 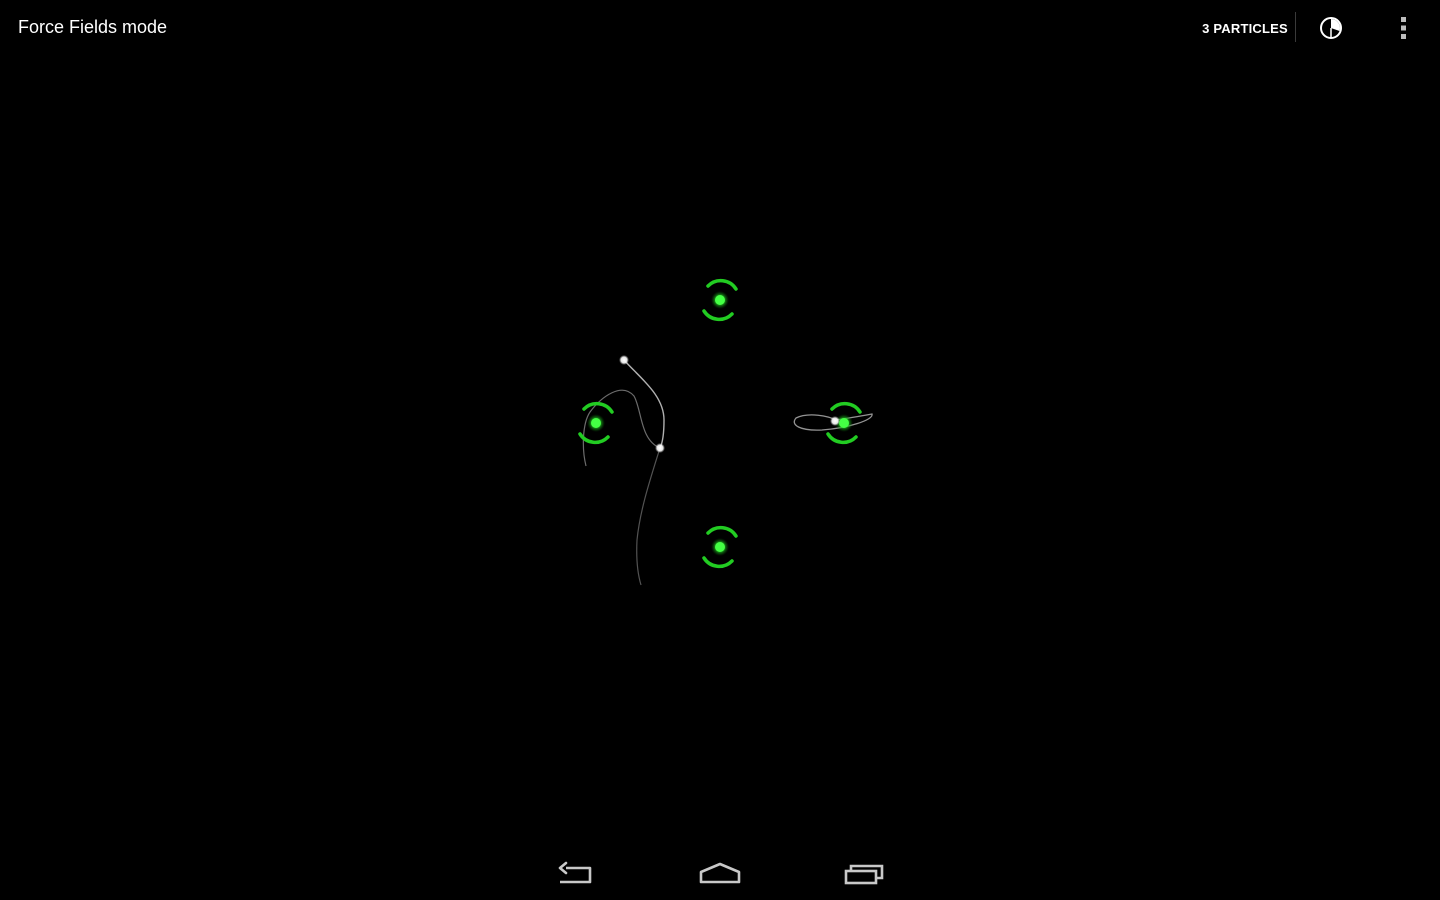 I want to click on overflow-menu-icon, so click(x=1403, y=28).